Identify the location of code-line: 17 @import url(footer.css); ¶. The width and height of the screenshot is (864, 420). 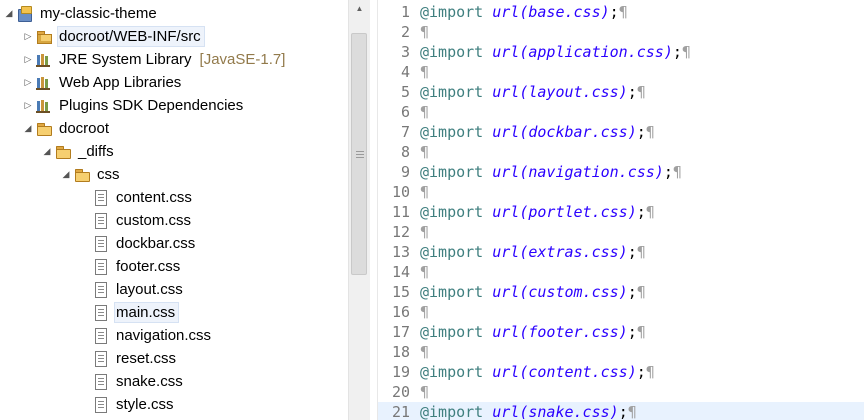
(621, 332).